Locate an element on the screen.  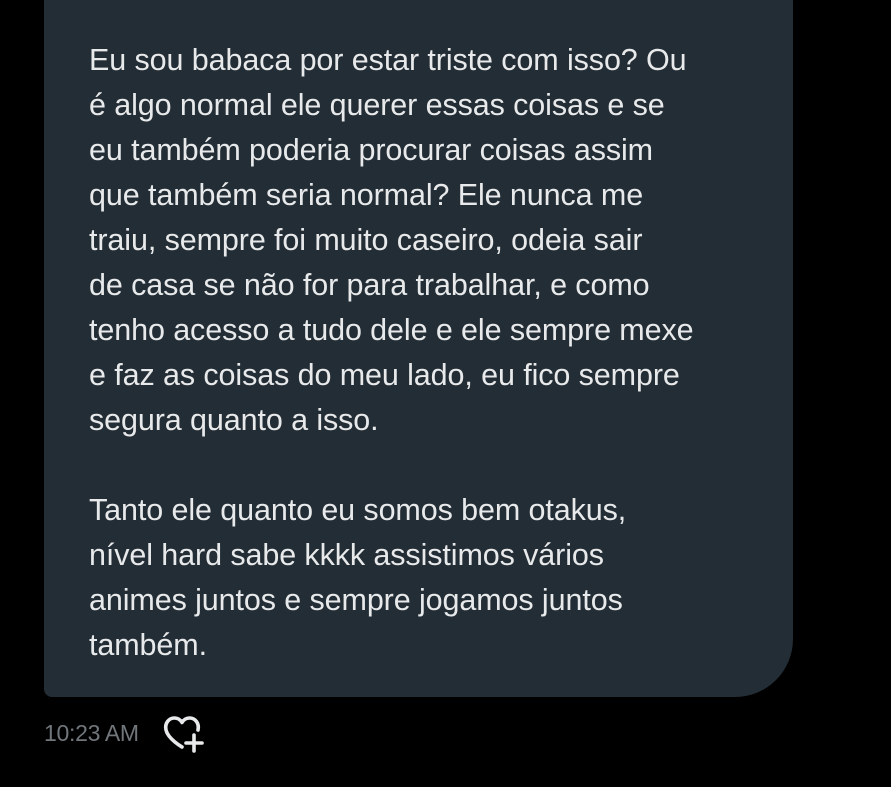
message-line: nível hard sabe kkkk assistimos vários is located at coordinates (346, 555).